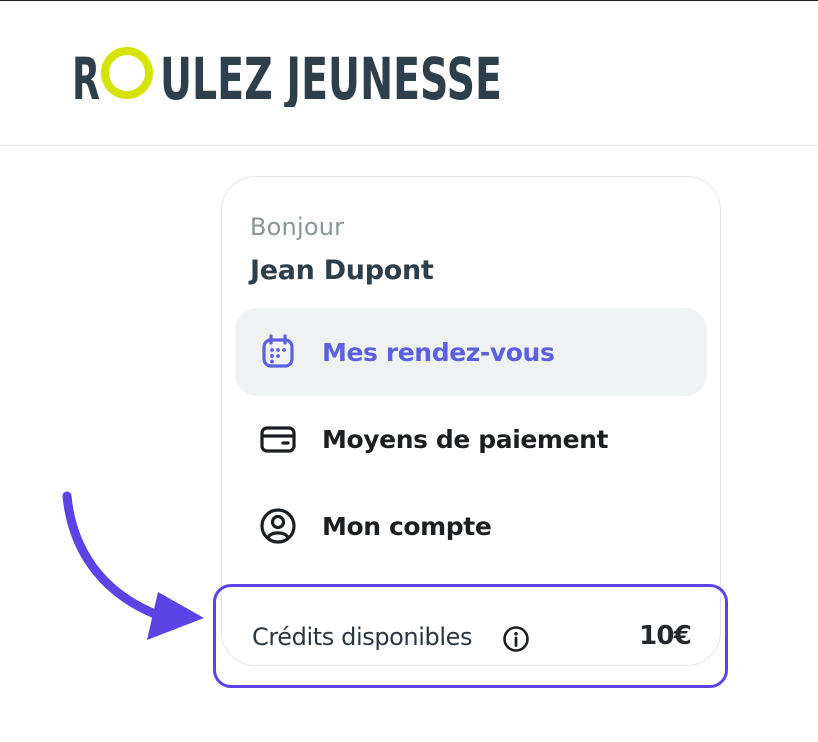 This screenshot has width=818, height=742. I want to click on logo-letter-r: R, so click(86, 76).